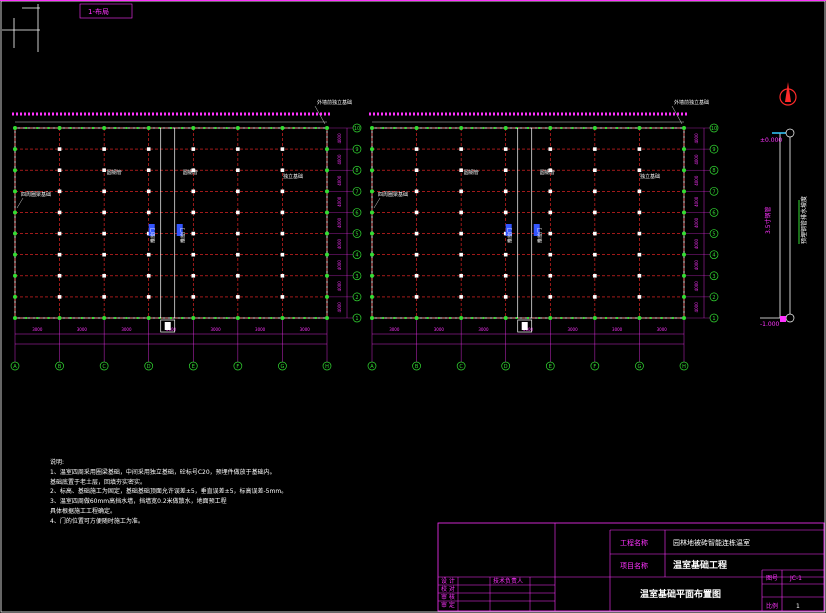  Describe the element at coordinates (356, 256) in the screenshot. I see `row-axis-label: 4` at that location.